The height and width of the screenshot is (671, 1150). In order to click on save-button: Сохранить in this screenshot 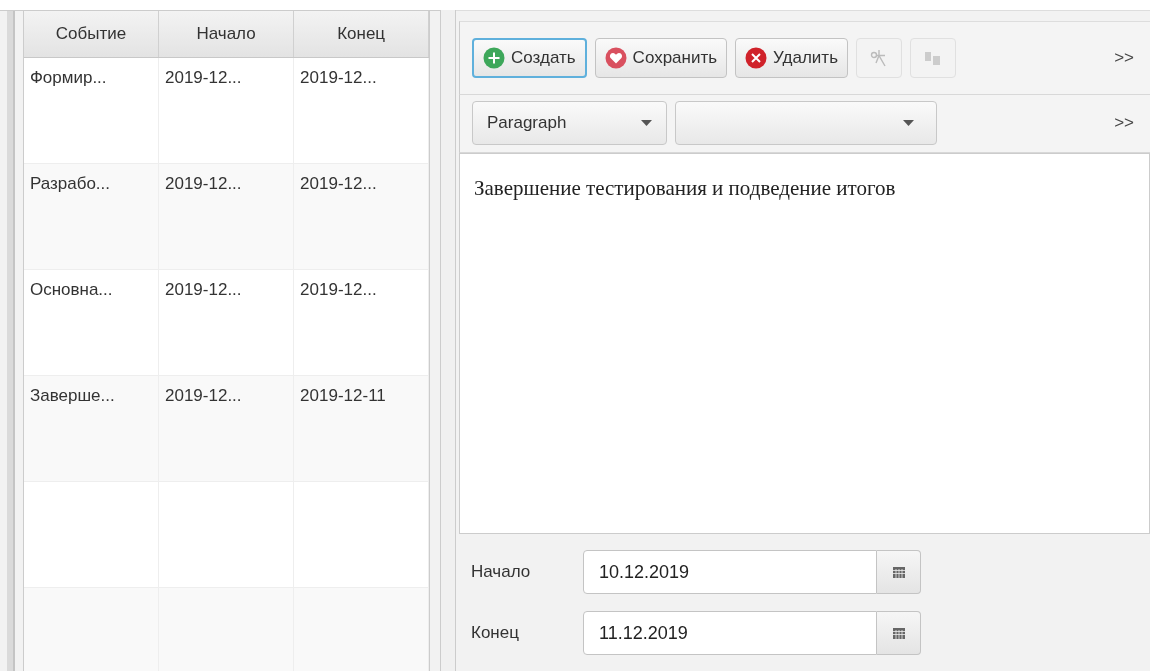, I will do `click(661, 58)`.